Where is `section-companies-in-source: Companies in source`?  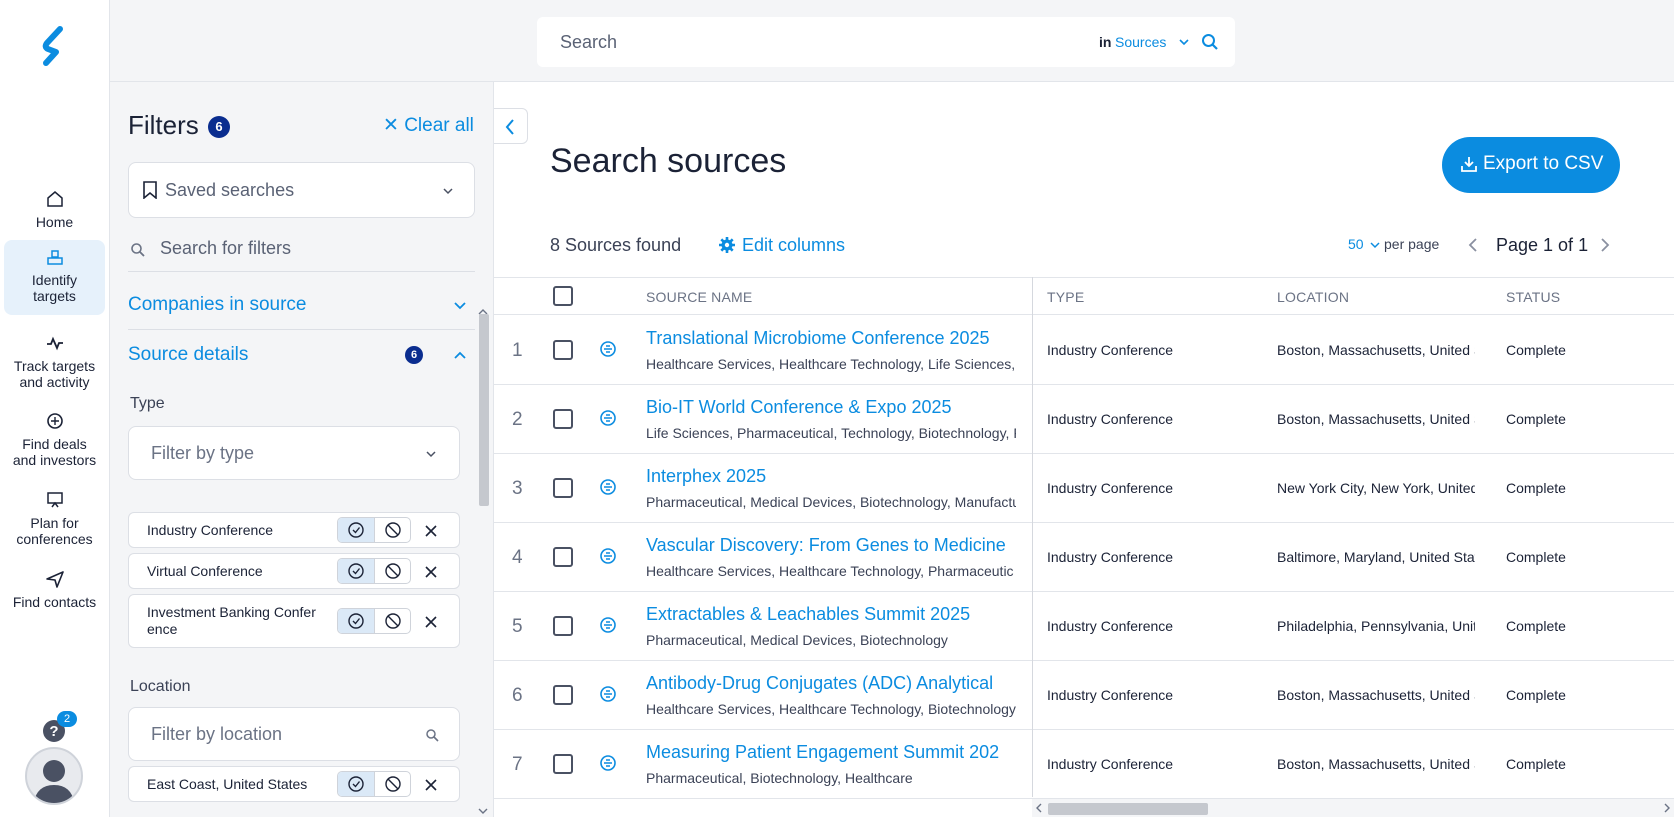
section-companies-in-source: Companies in source is located at coordinates (301, 306).